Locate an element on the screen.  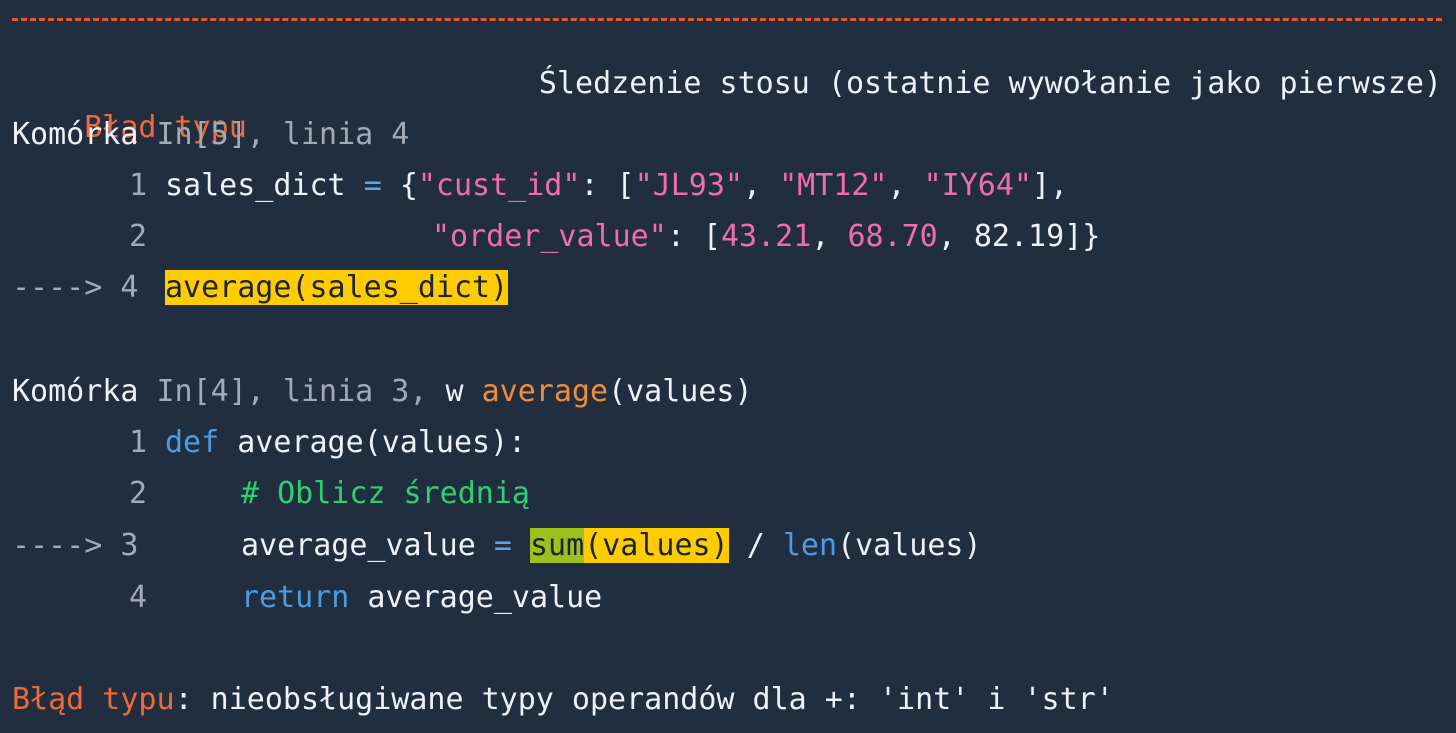
code-token: ]} is located at coordinates (1082, 236).